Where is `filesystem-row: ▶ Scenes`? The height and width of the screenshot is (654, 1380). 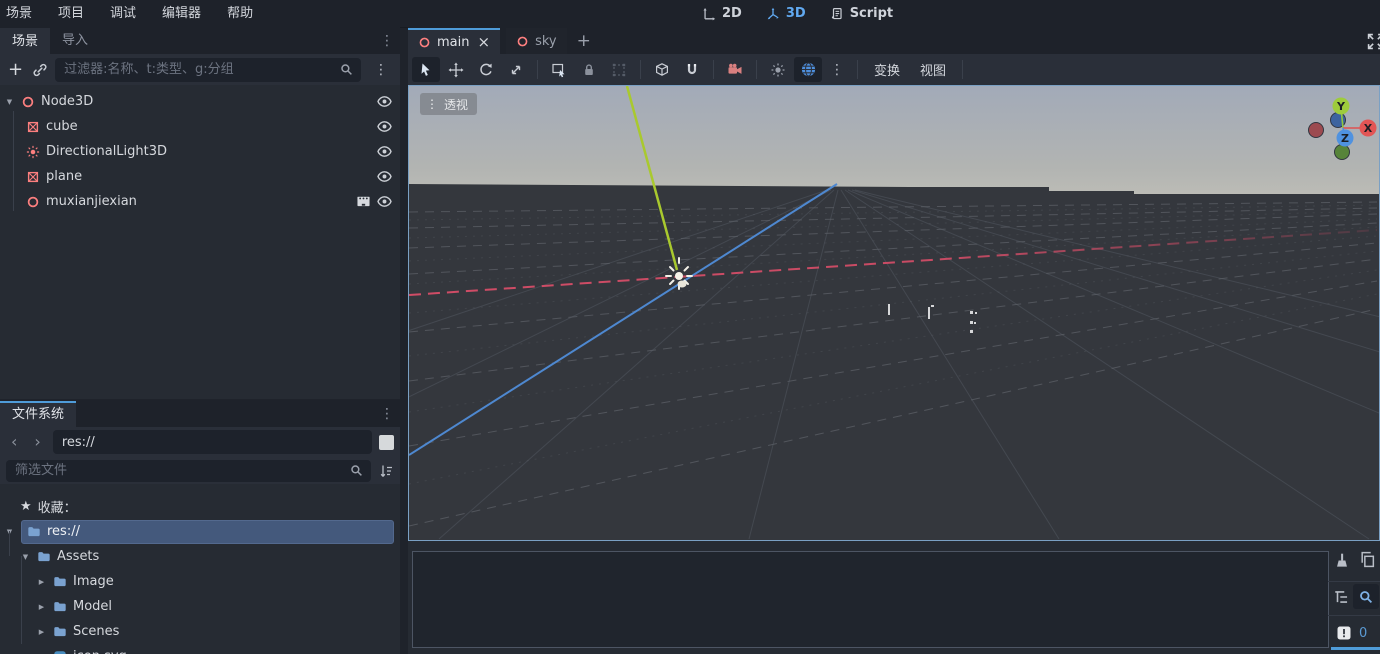
filesystem-row: ▶ Scenes is located at coordinates (200, 631).